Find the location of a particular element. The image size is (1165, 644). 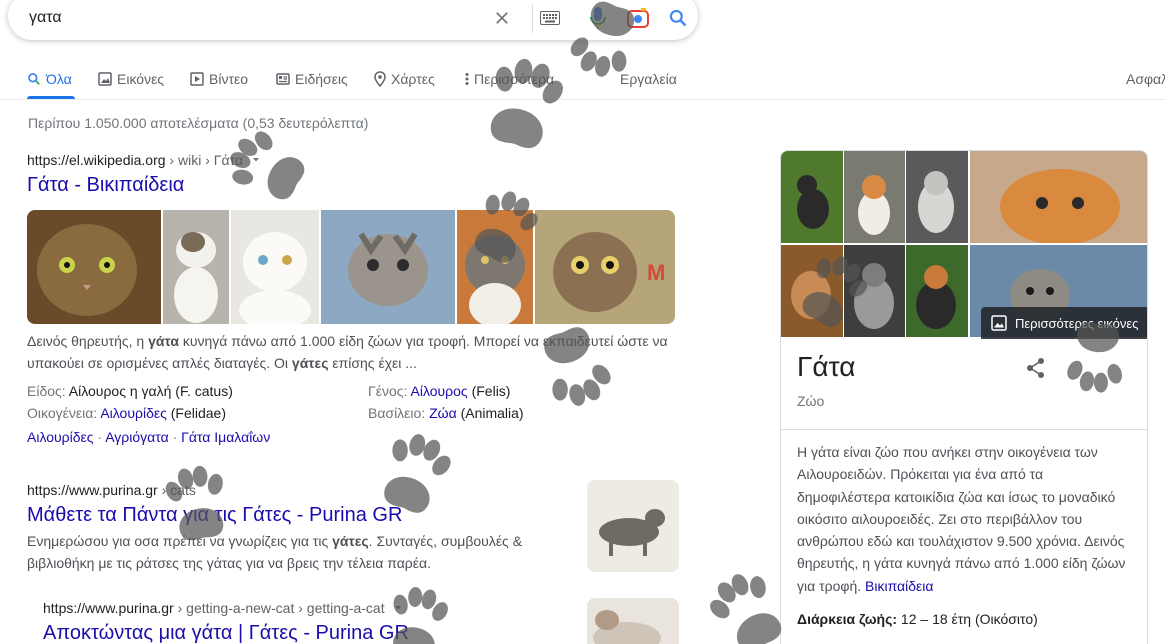

tab-tools: Εργαλεία is located at coordinates (648, 79).